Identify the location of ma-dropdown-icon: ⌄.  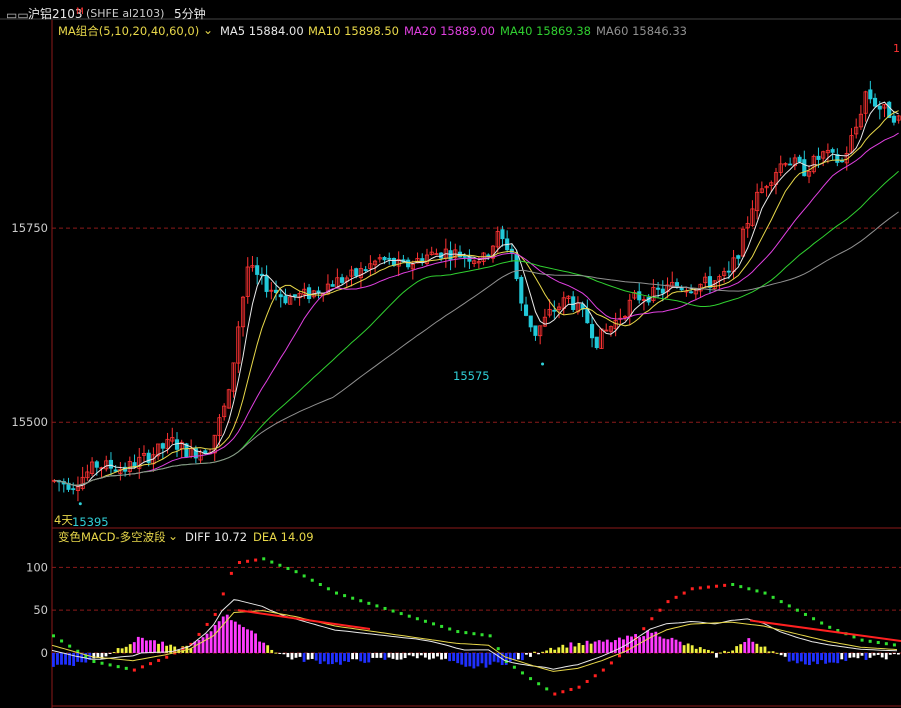
(208, 30).